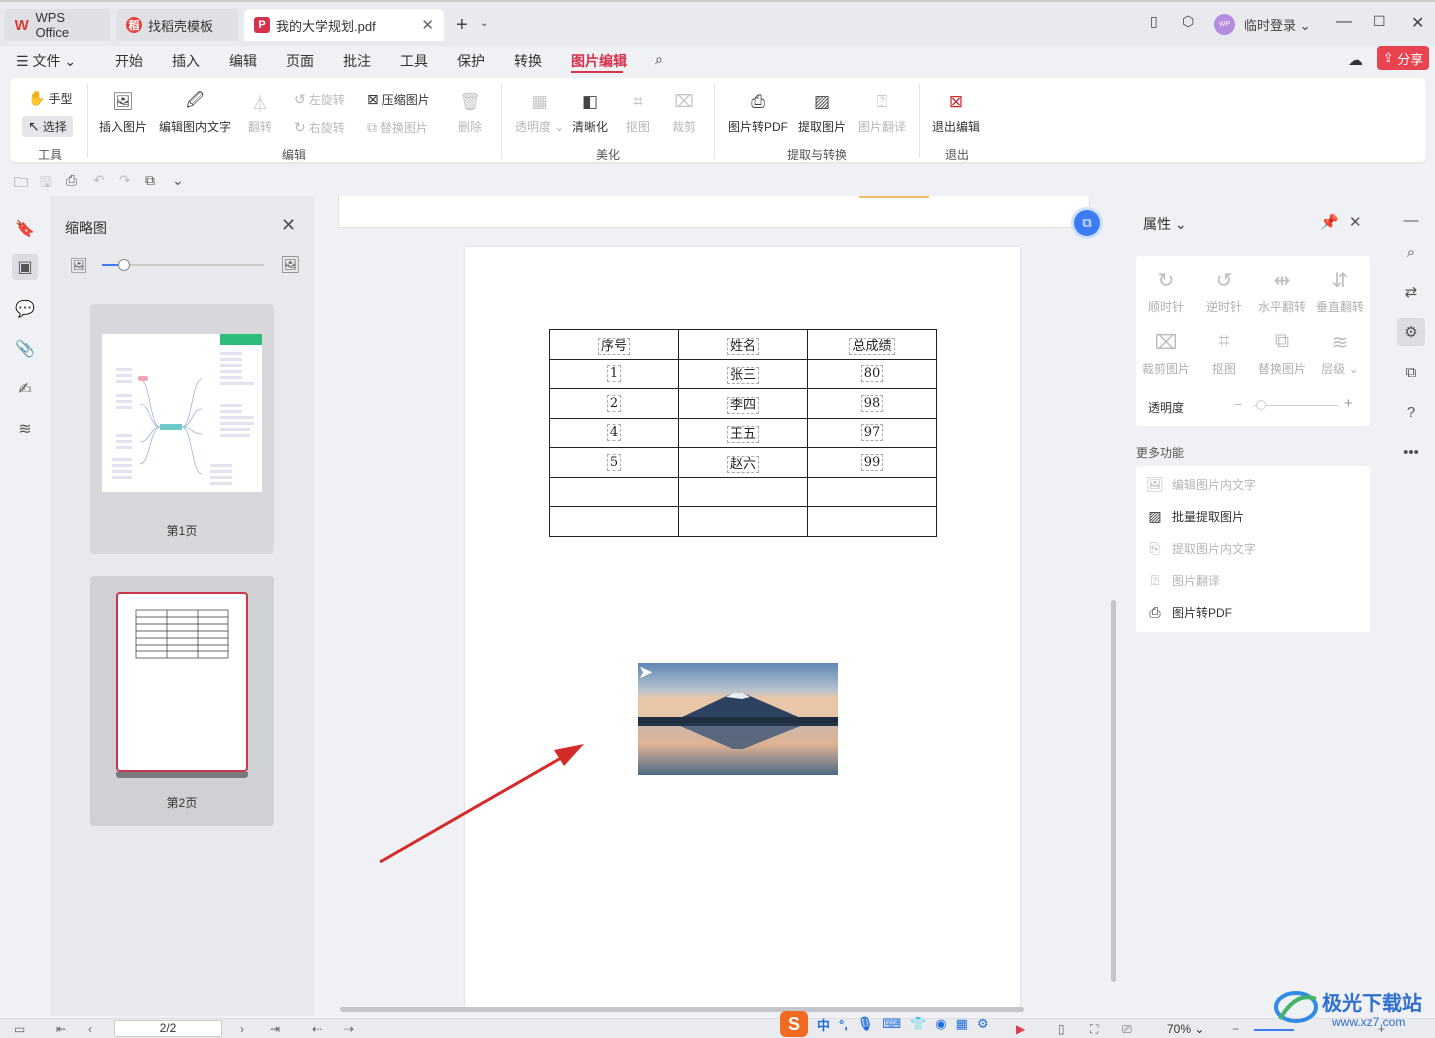 Image resolution: width=1435 pixels, height=1038 pixels. I want to click on table-cell: 80, so click(872, 373).